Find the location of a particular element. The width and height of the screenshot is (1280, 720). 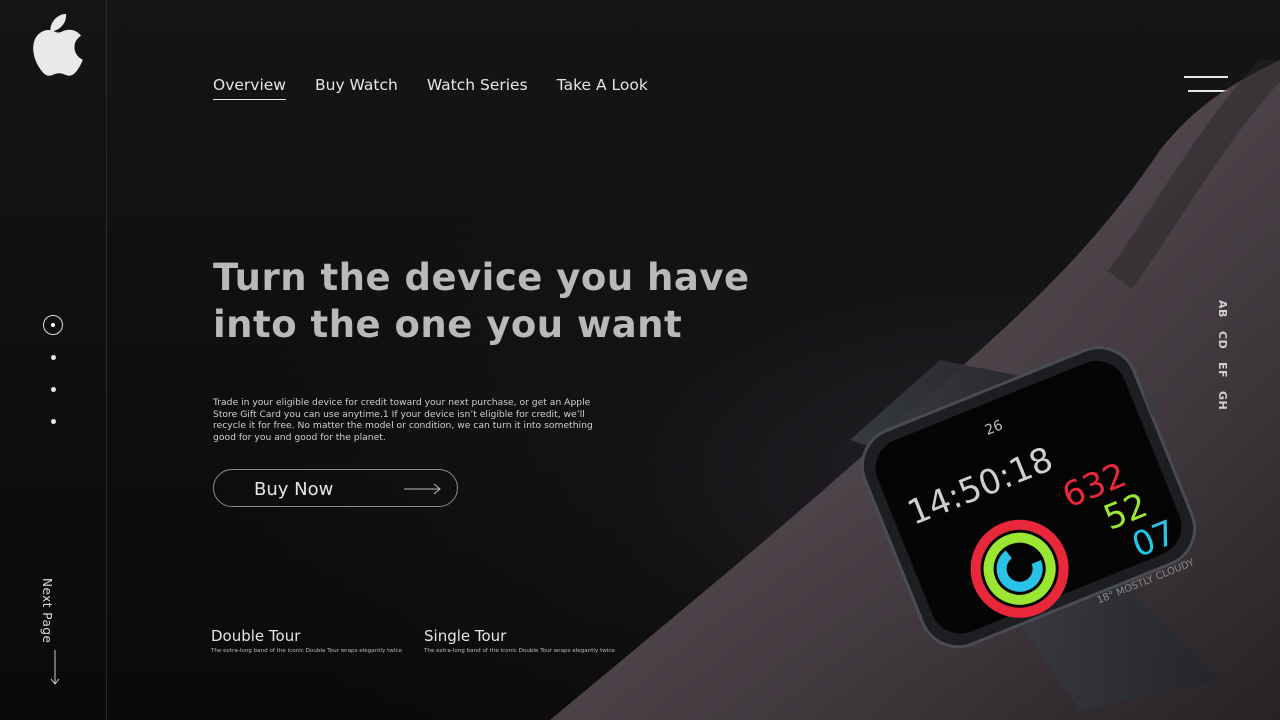

tour-title: Double Tour is located at coordinates (256, 636).